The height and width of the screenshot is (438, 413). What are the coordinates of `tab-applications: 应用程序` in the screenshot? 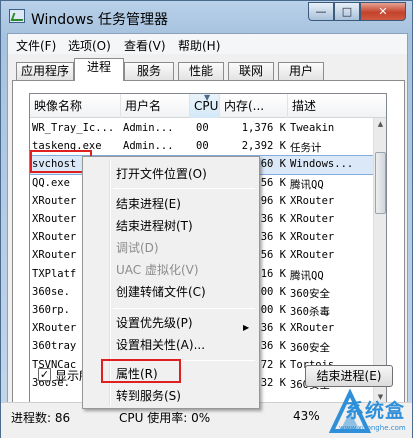 It's located at (45, 71).